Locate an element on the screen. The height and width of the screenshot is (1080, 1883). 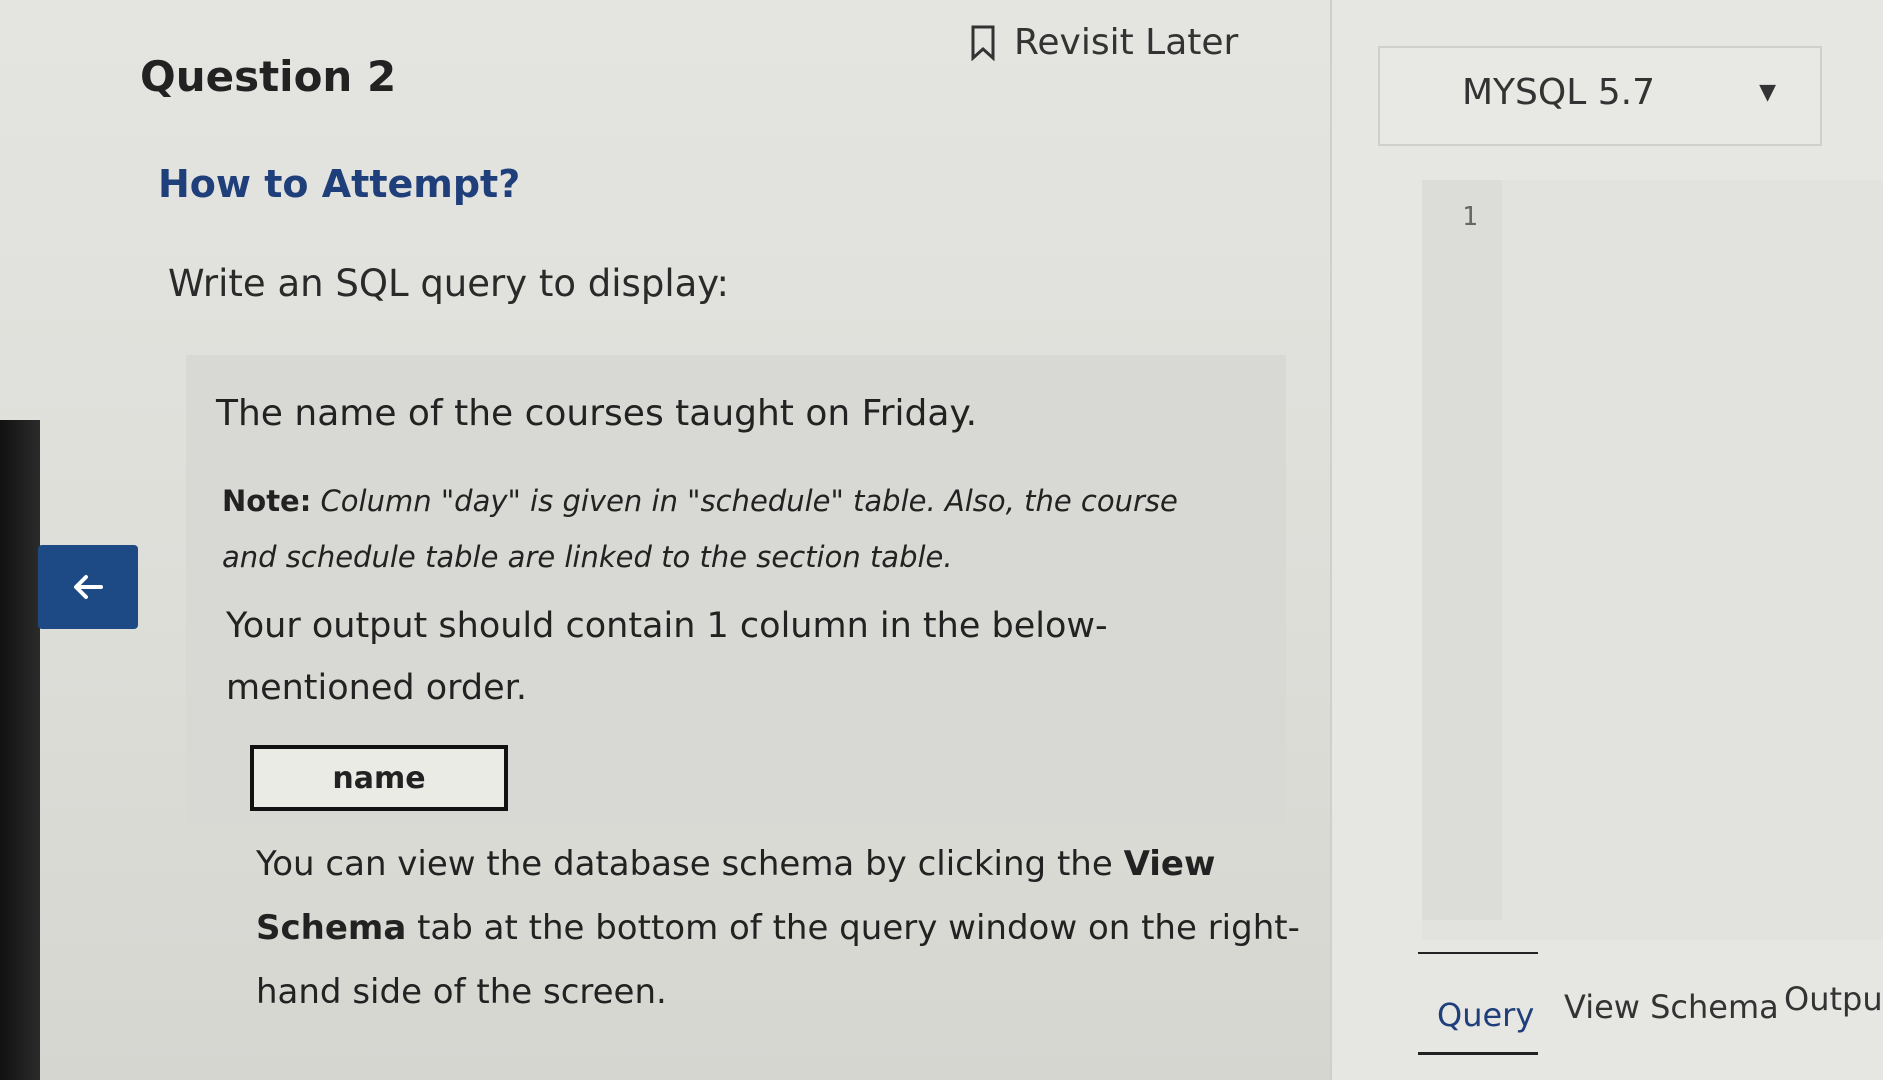
line-gutter: 1 is located at coordinates (1462, 550).